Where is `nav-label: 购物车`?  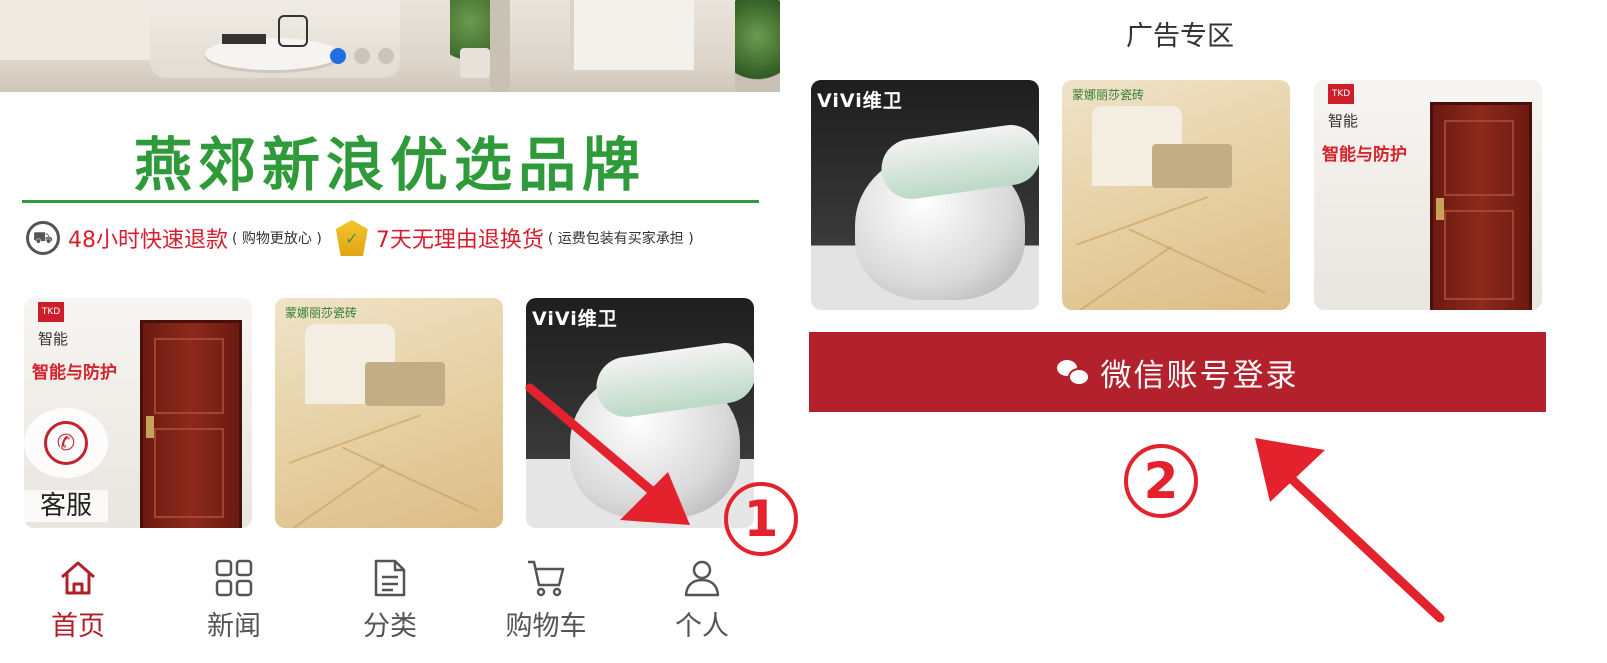
nav-label: 购物车 is located at coordinates (546, 626).